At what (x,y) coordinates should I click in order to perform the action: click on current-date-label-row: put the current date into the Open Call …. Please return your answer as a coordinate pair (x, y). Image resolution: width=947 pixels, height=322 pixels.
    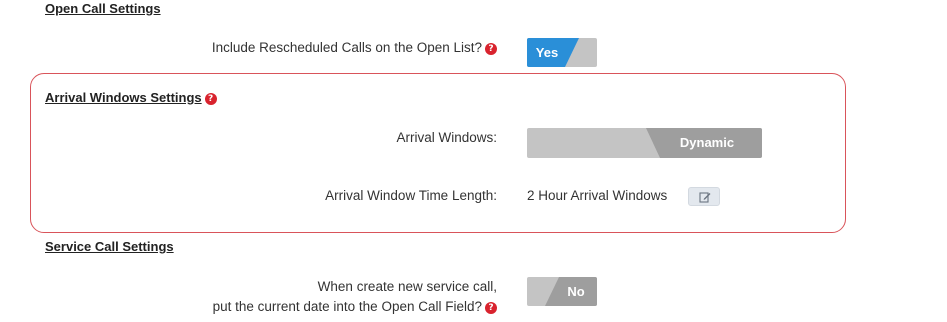
    Looking at the image, I should click on (355, 306).